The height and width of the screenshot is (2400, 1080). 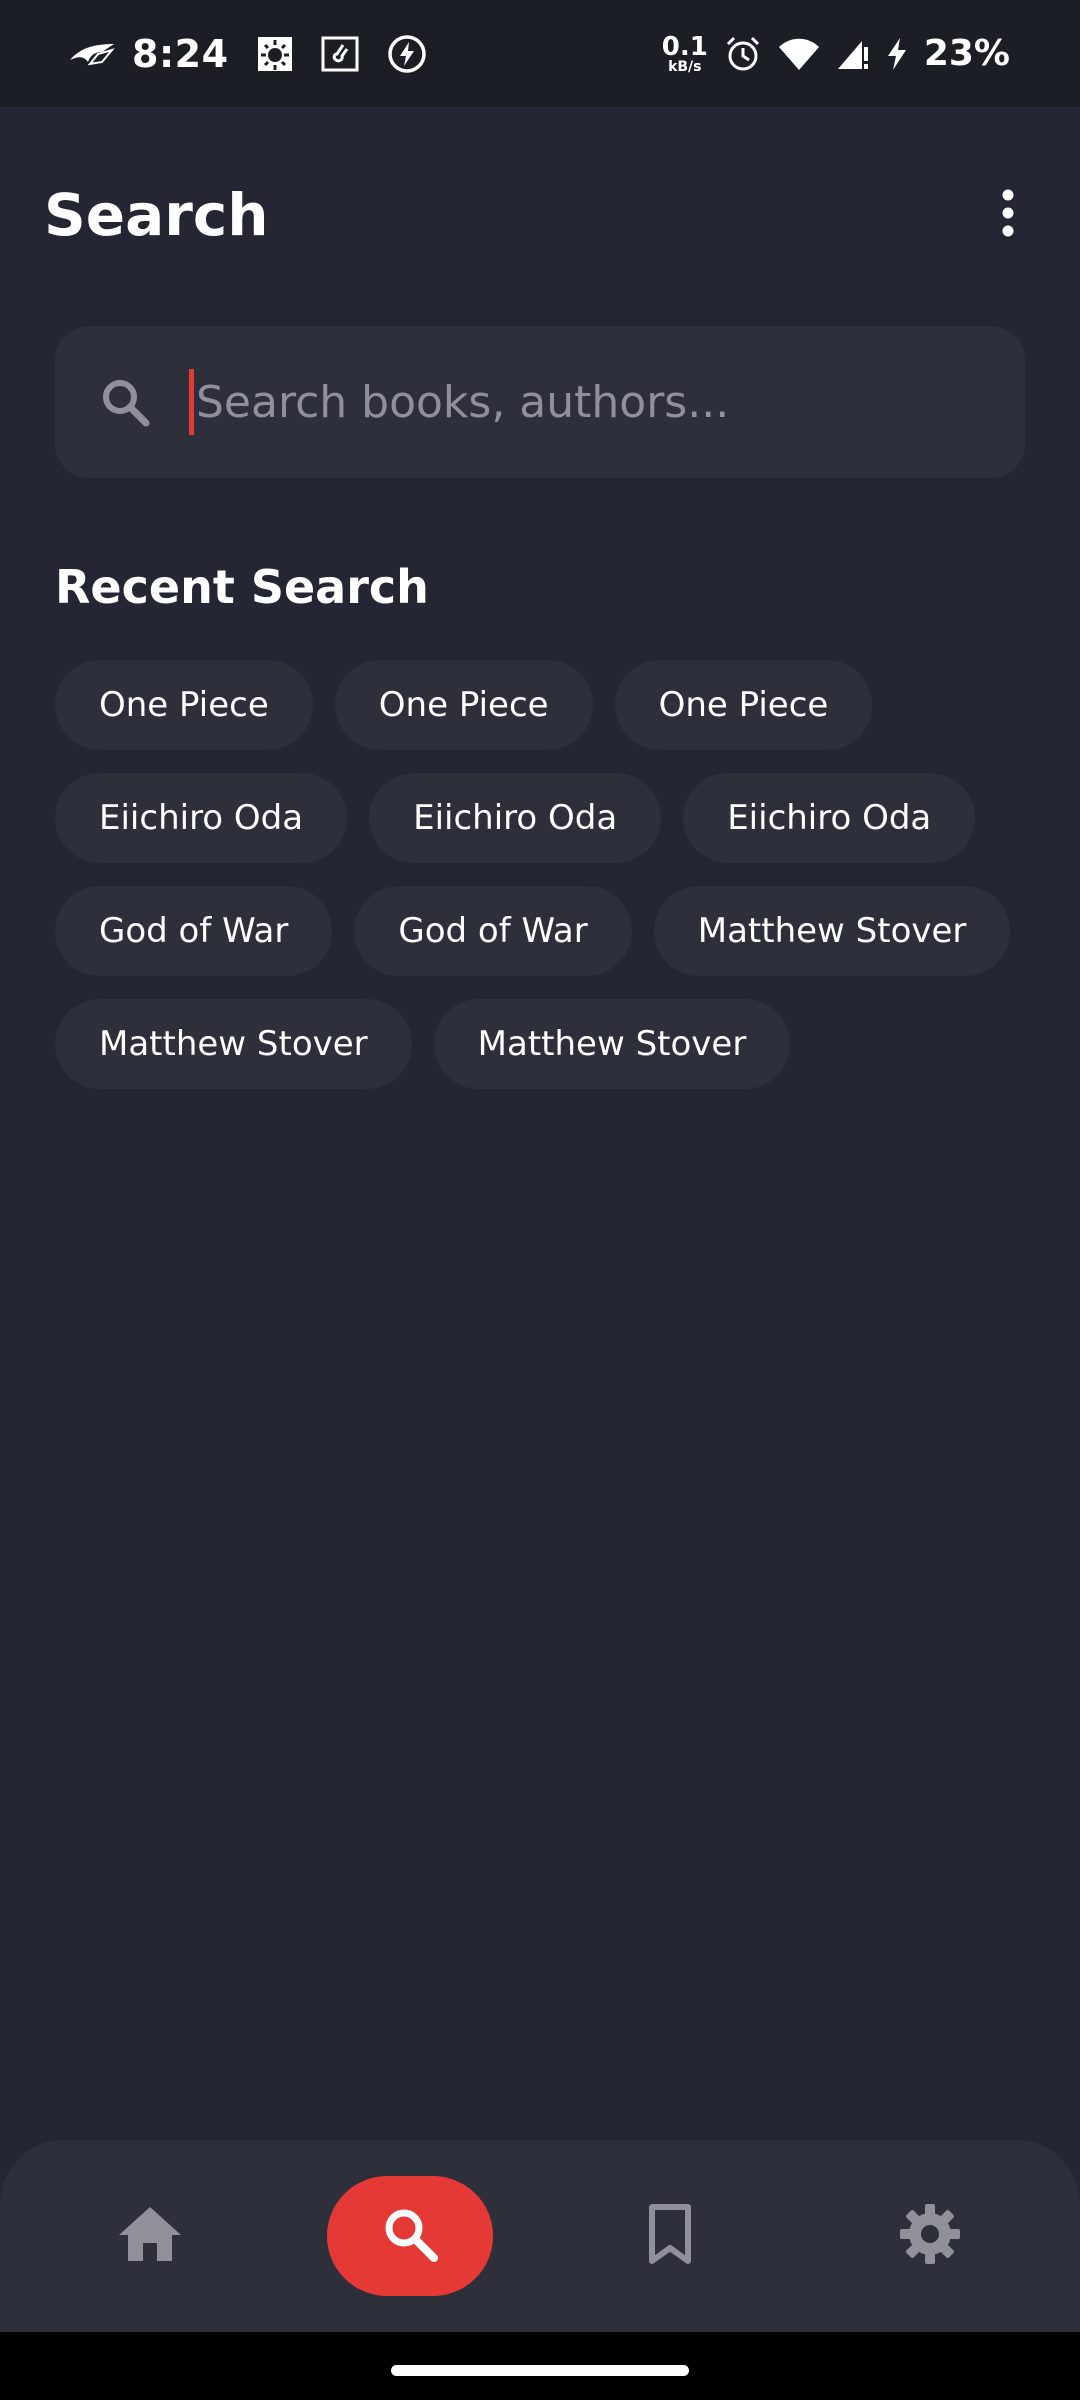 What do you see at coordinates (247, 54) in the screenshot?
I see `status-bar-left: 8:24` at bounding box center [247, 54].